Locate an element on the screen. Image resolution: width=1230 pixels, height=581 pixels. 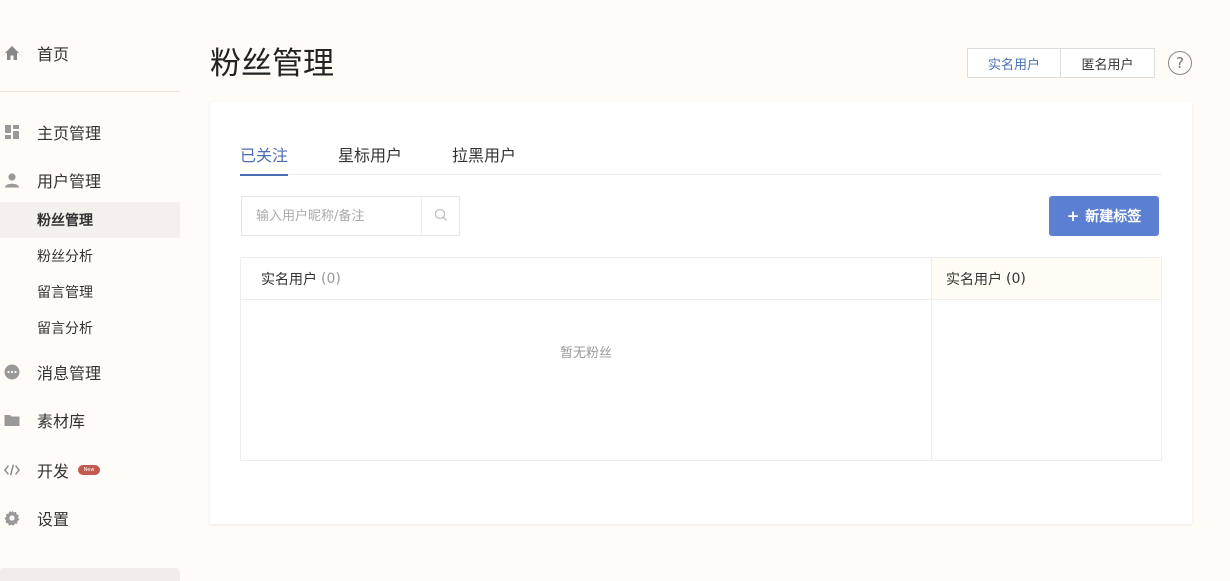
tab-blocked-users: 拉黑用户 is located at coordinates (484, 158).